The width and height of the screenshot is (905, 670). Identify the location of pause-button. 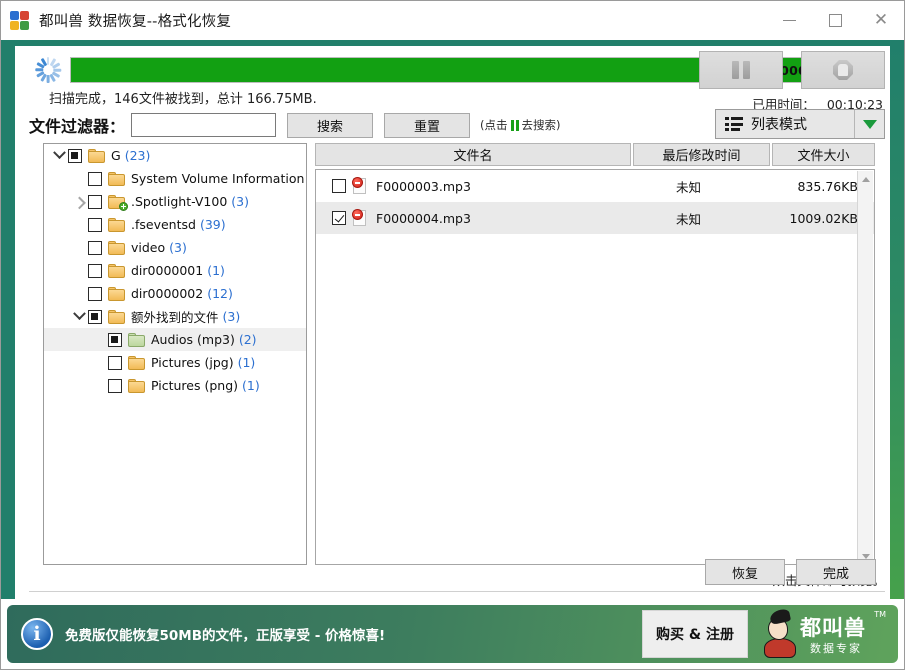
(741, 70).